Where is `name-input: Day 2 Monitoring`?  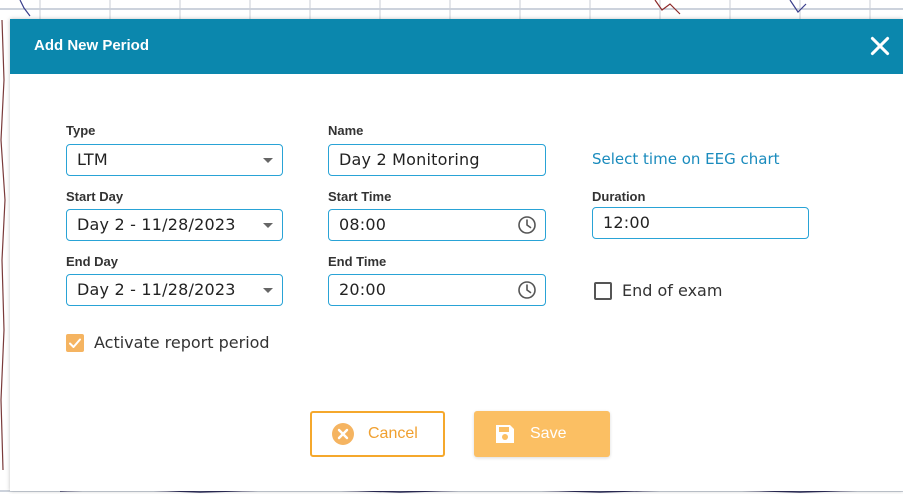
name-input: Day 2 Monitoring is located at coordinates (437, 160).